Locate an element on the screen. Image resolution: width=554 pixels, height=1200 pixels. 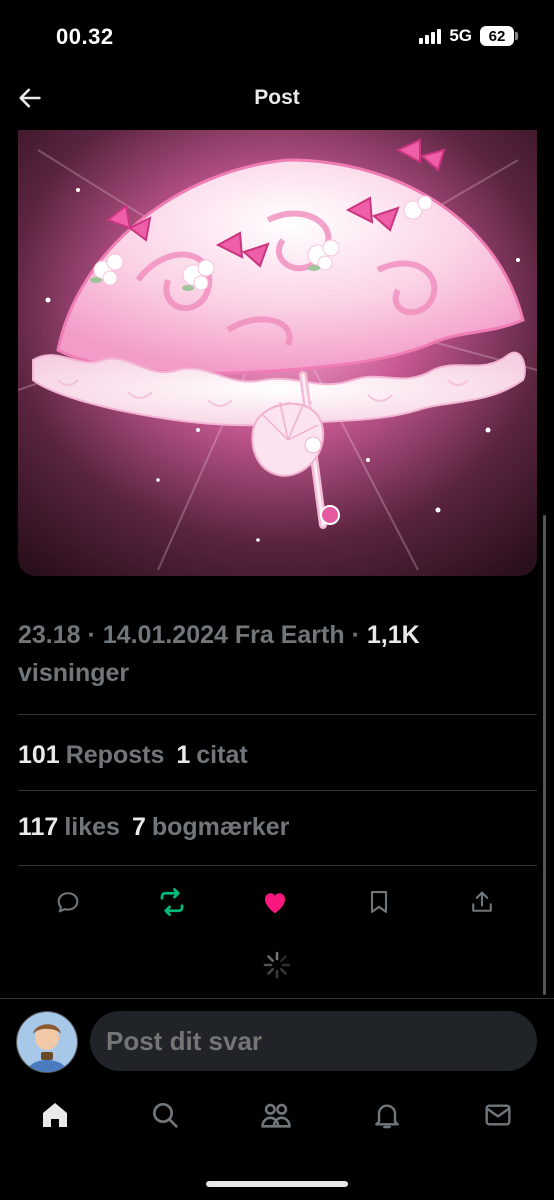
status-bar: 00.32 5G 62 is located at coordinates (277, 37).